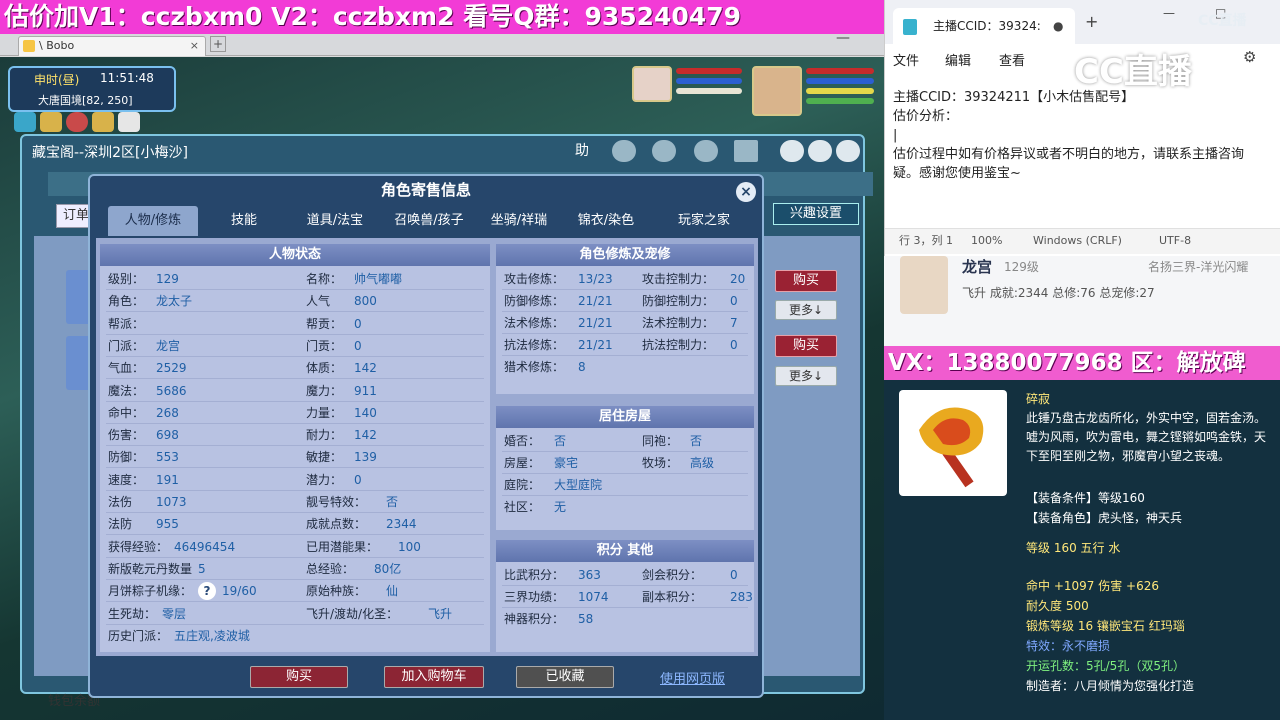 The height and width of the screenshot is (720, 1280). Describe the element at coordinates (324, 279) in the screenshot. I see `status-label: 名称：` at that location.